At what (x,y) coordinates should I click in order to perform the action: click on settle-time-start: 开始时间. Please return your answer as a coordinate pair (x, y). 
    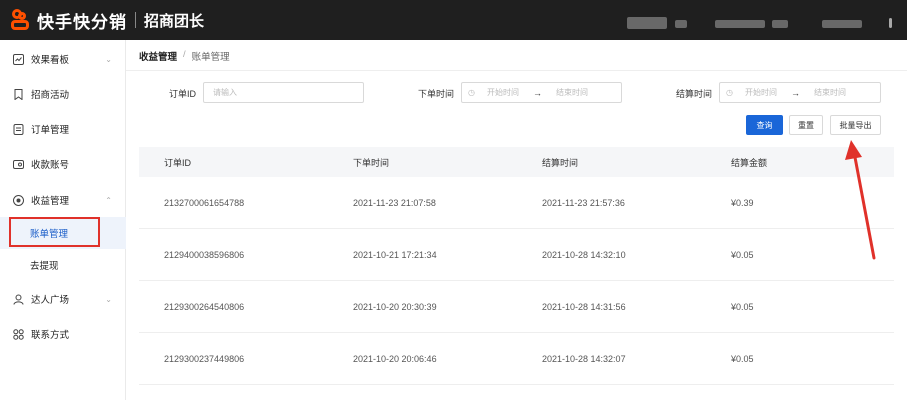
    Looking at the image, I should click on (761, 92).